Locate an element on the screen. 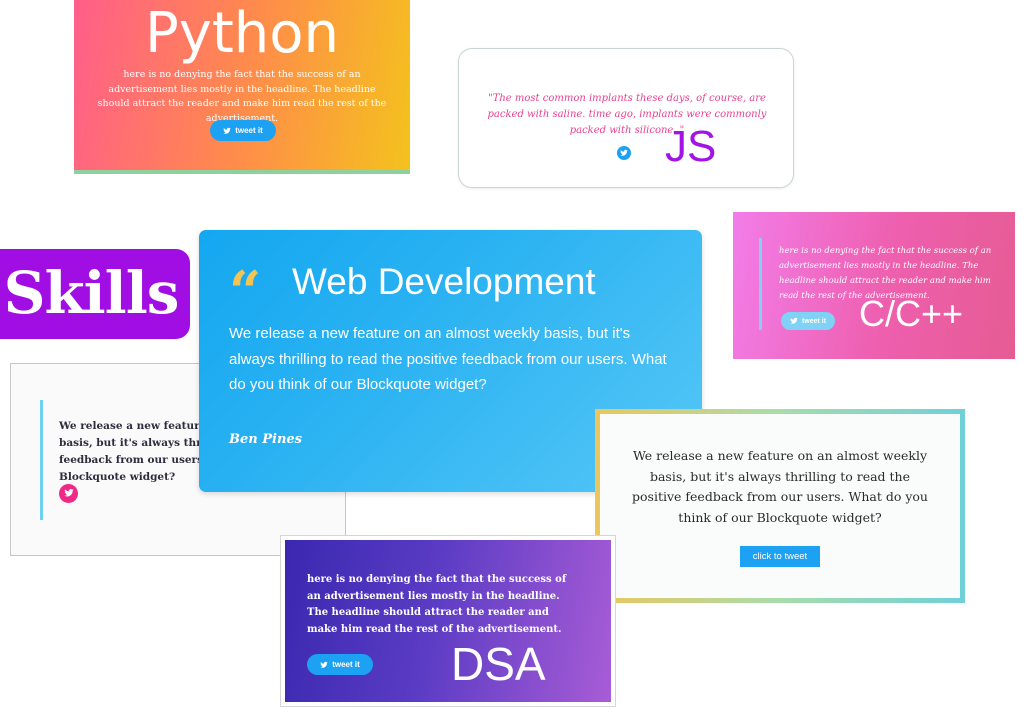 This screenshot has height=720, width=1024. cpp-tweet-label: tweet it is located at coordinates (814, 321).